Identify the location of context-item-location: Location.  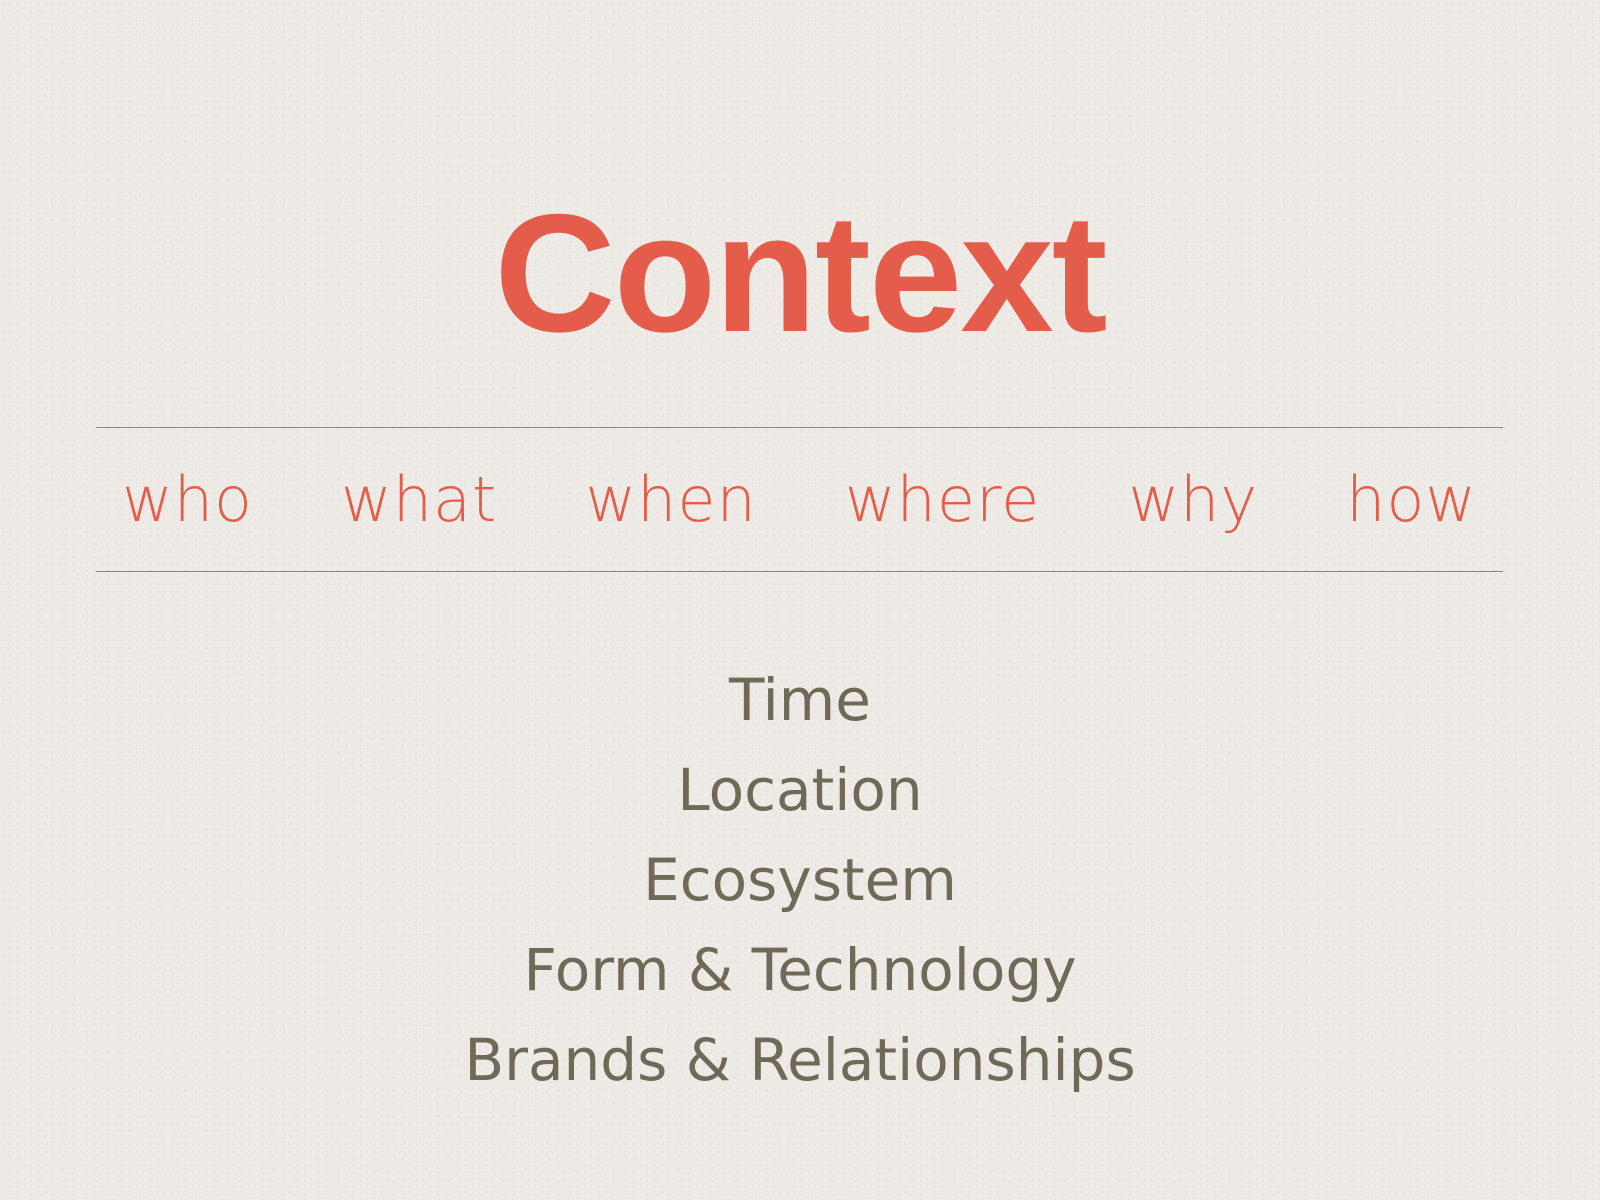
(800, 790).